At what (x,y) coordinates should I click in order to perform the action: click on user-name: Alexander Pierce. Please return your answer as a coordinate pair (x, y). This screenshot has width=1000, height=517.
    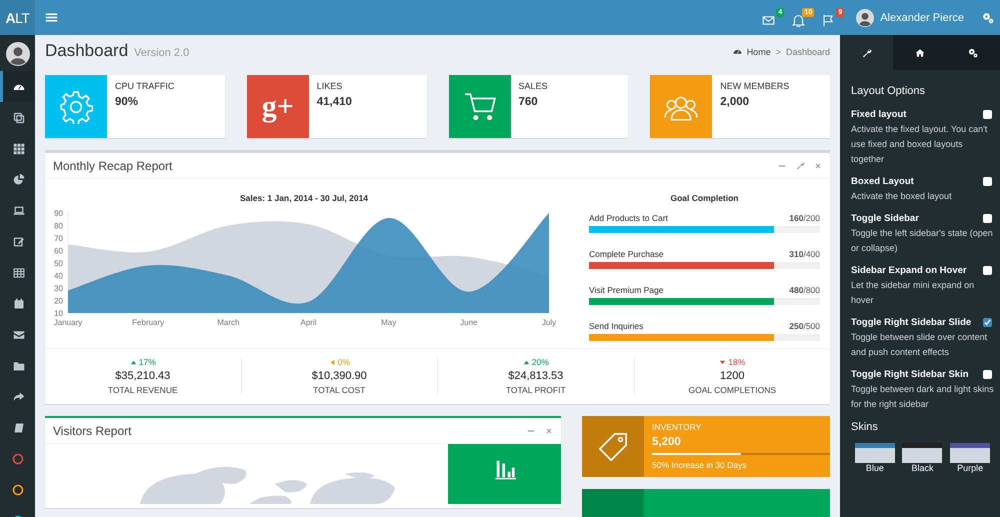
    Looking at the image, I should click on (922, 18).